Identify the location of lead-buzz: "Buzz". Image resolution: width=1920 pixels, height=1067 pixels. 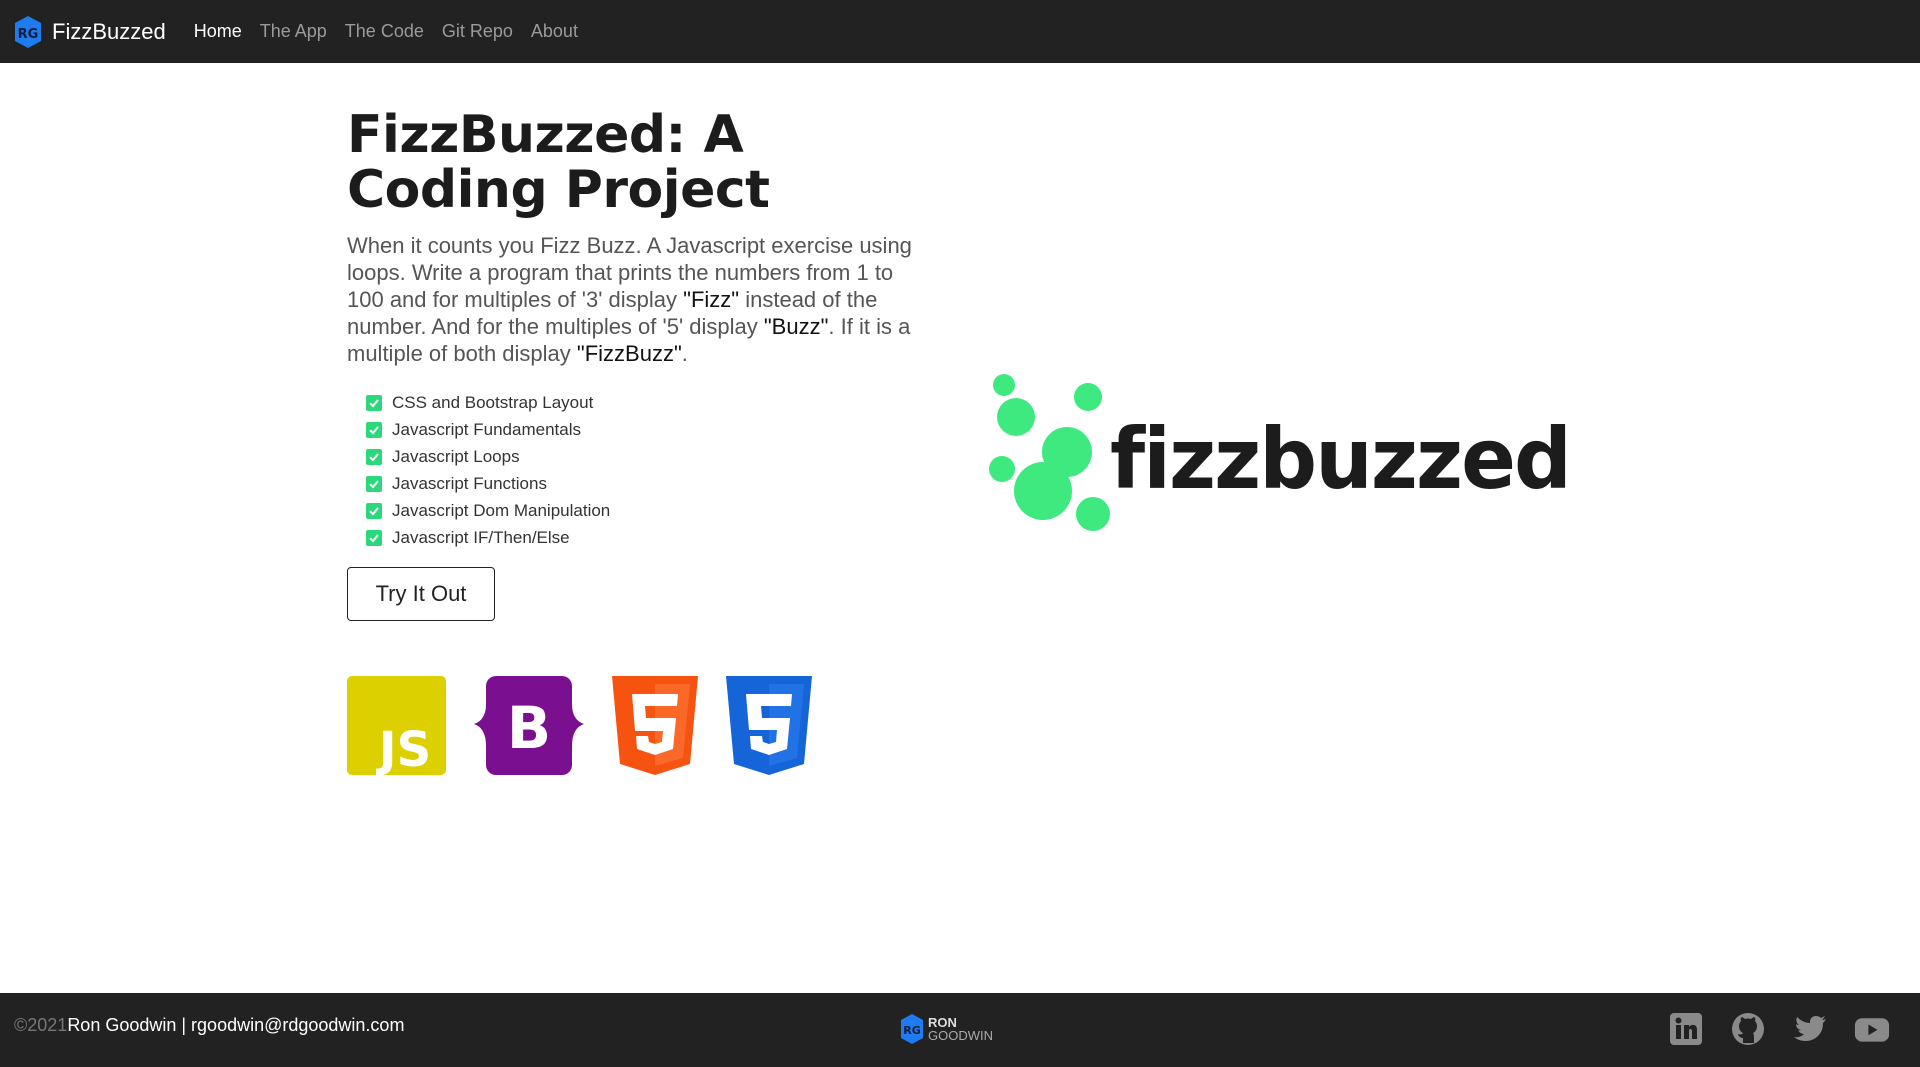
(796, 326).